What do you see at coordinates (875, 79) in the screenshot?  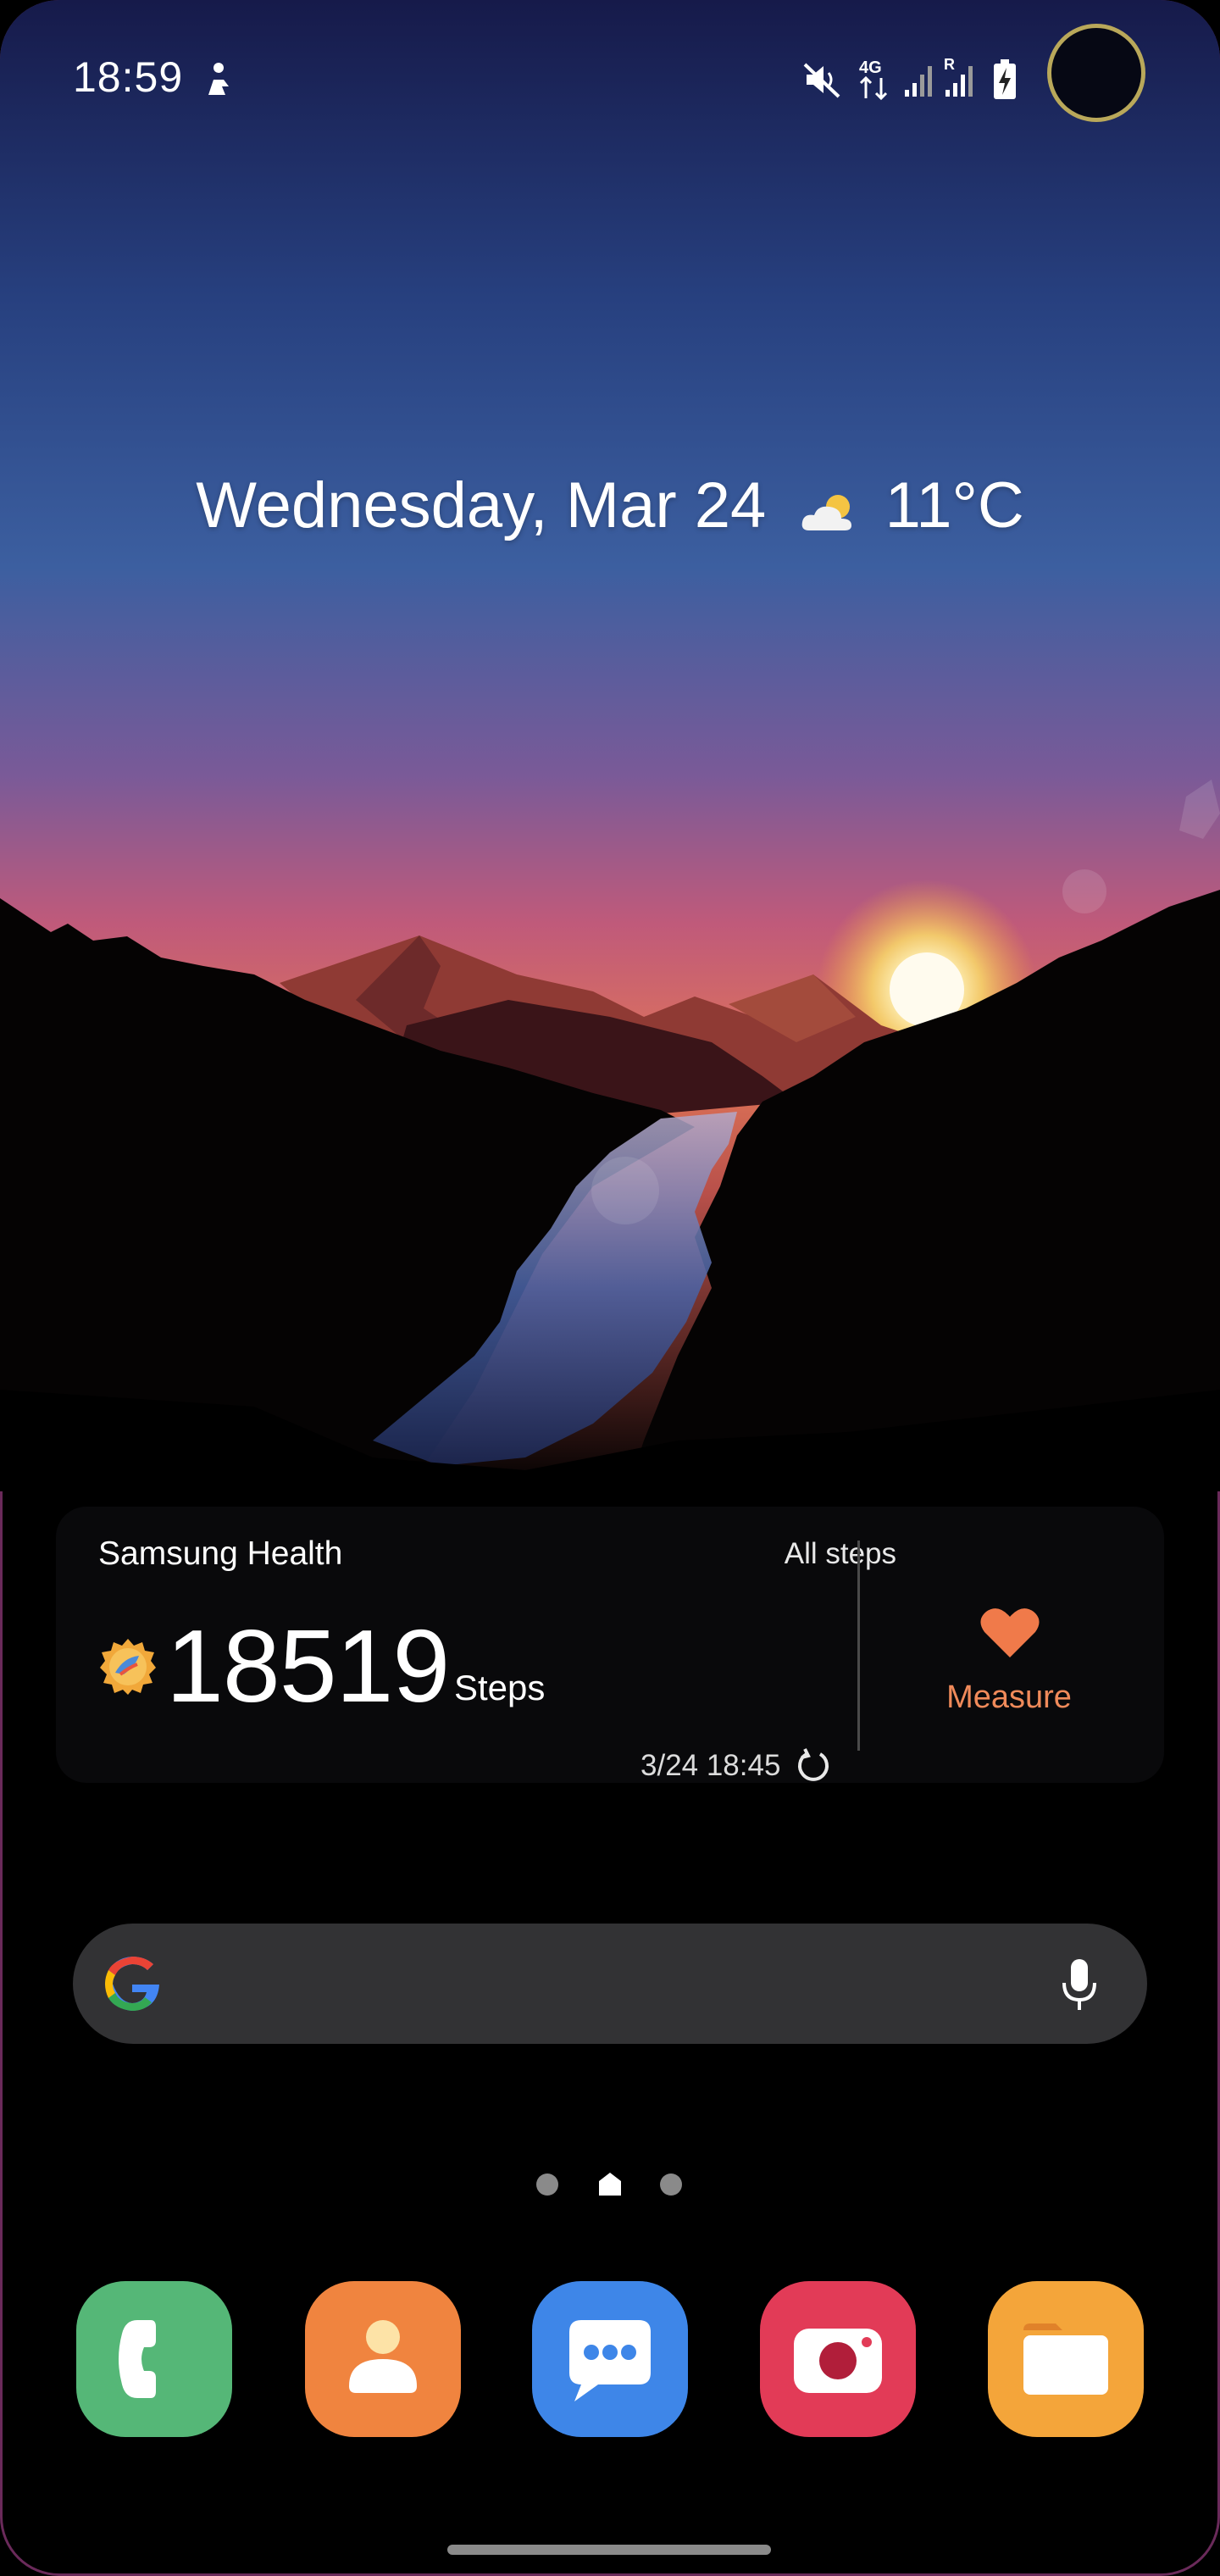 I see `4g-data-icon: 4G` at bounding box center [875, 79].